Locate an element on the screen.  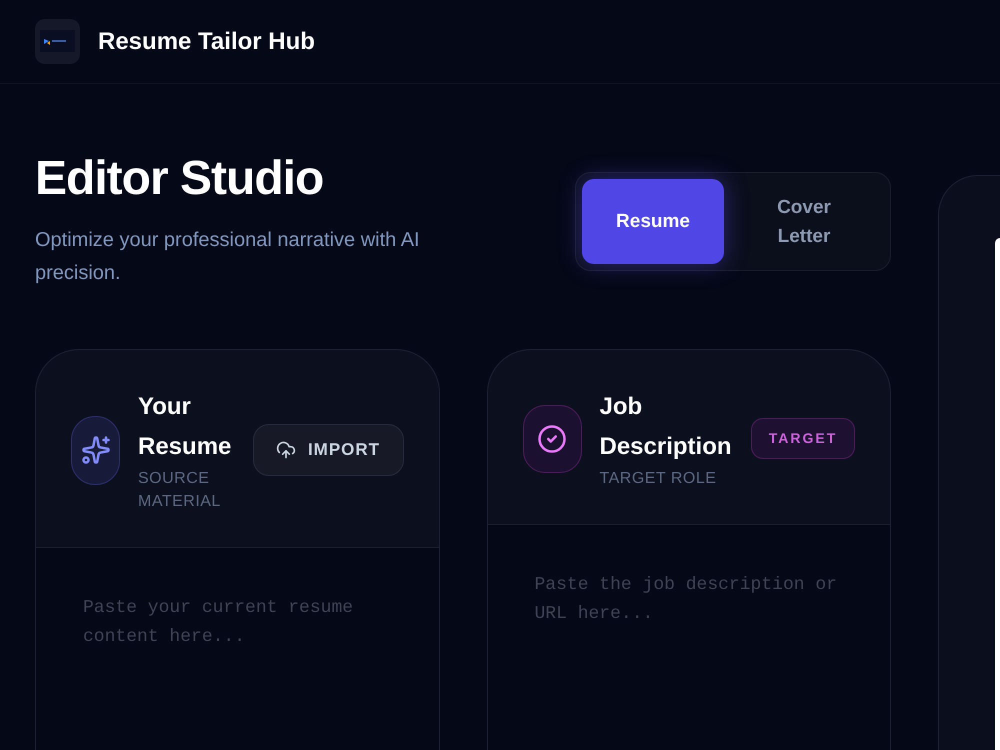
page-title: Editor Studio is located at coordinates (179, 179).